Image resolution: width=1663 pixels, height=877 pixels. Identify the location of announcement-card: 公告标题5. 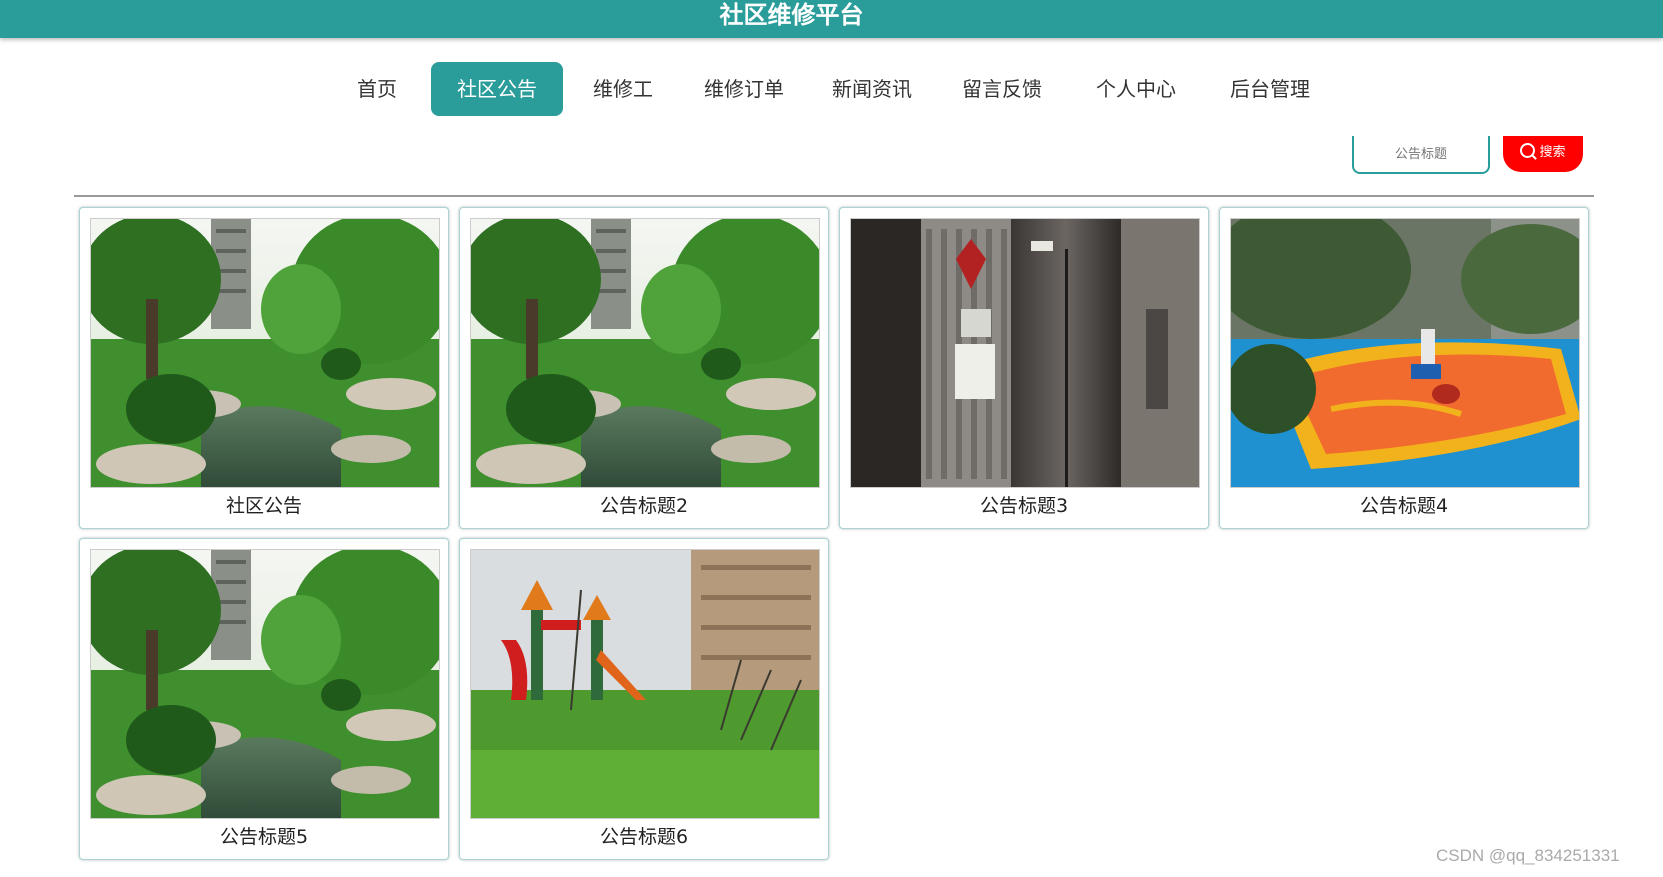
(264, 699).